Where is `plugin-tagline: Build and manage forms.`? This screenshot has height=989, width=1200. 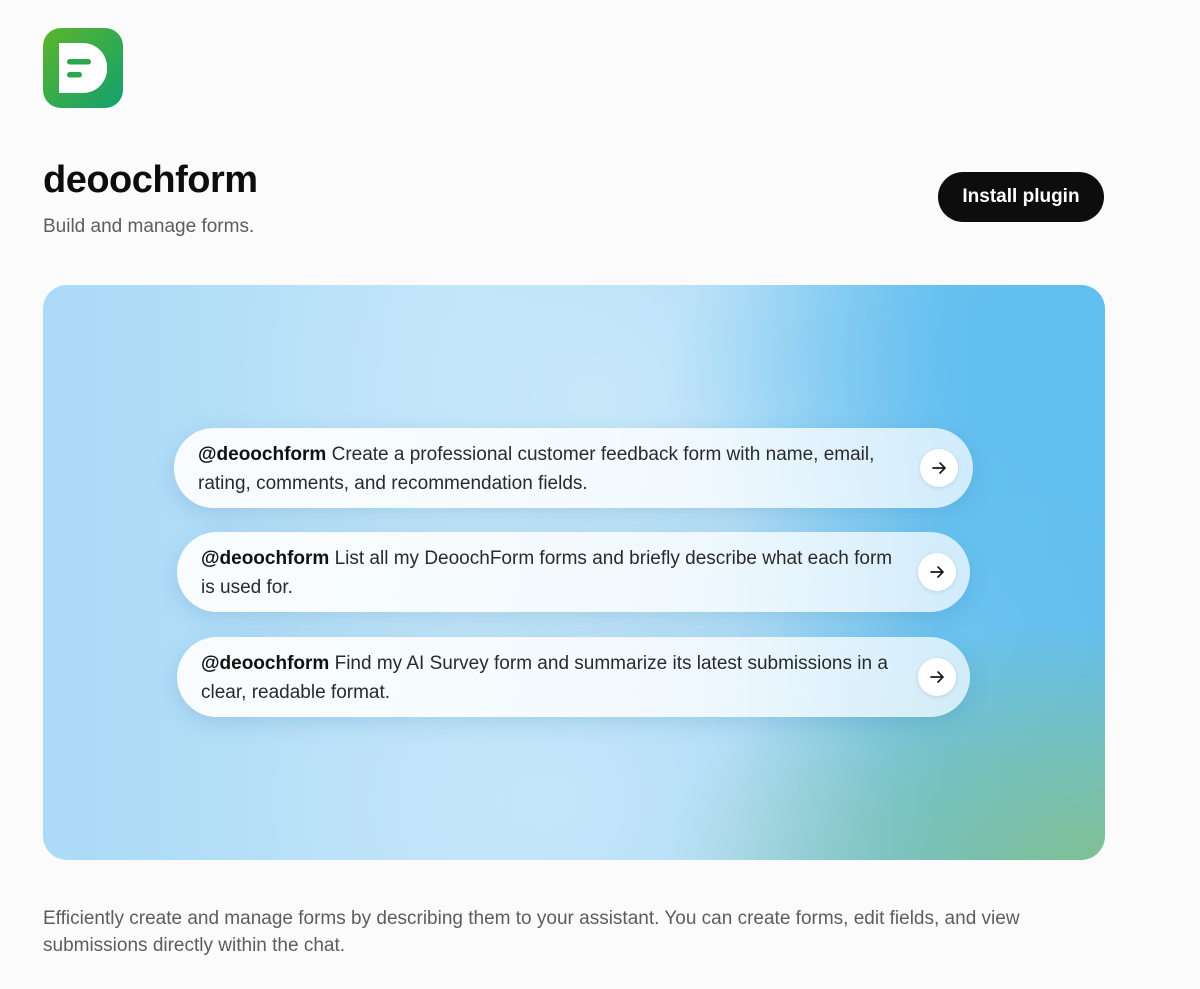 plugin-tagline: Build and manage forms. is located at coordinates (149, 226).